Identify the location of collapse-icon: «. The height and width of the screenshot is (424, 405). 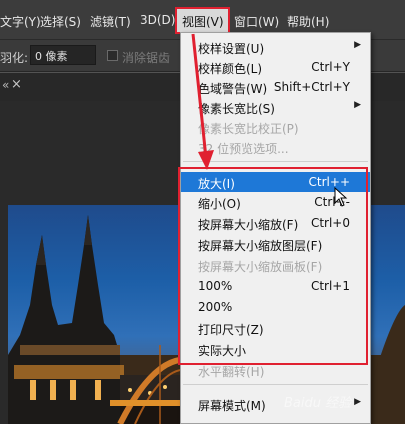
(5, 85).